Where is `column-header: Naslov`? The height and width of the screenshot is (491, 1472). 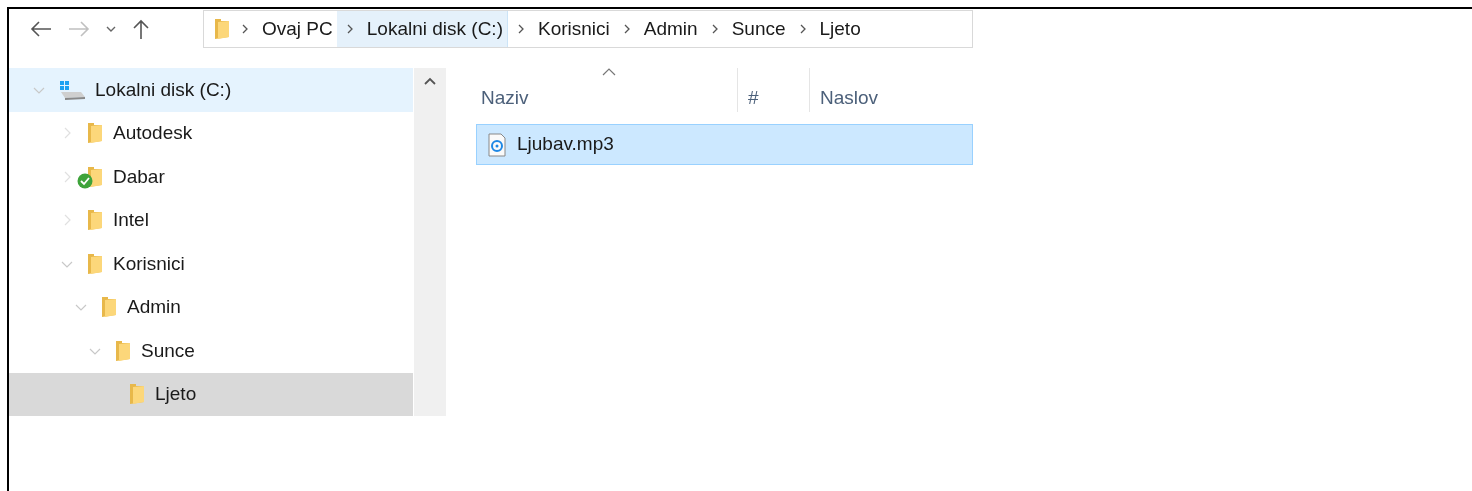 column-header: Naslov is located at coordinates (844, 90).